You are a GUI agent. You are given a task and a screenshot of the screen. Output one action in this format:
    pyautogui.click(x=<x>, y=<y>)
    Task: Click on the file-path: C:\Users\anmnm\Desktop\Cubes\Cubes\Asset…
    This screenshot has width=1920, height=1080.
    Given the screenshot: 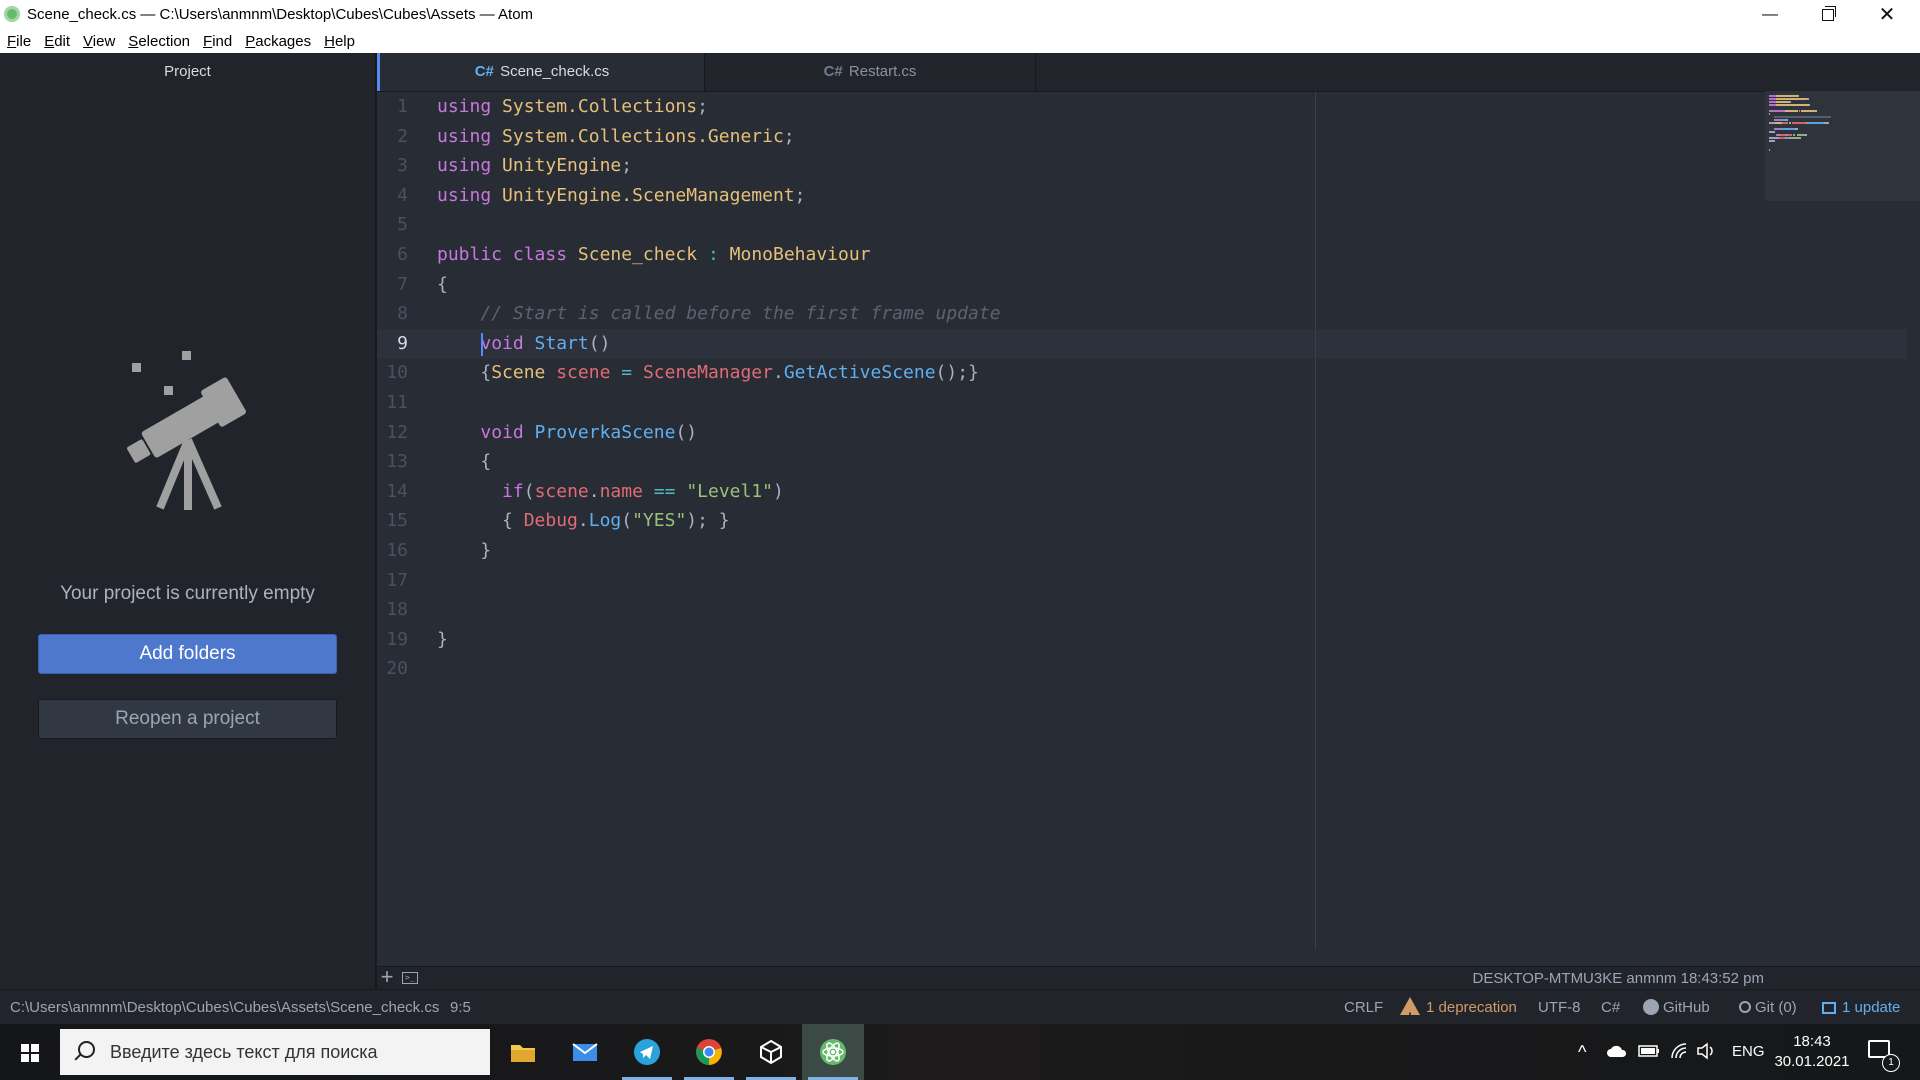 What is the action you would take?
    pyautogui.click(x=224, y=1007)
    